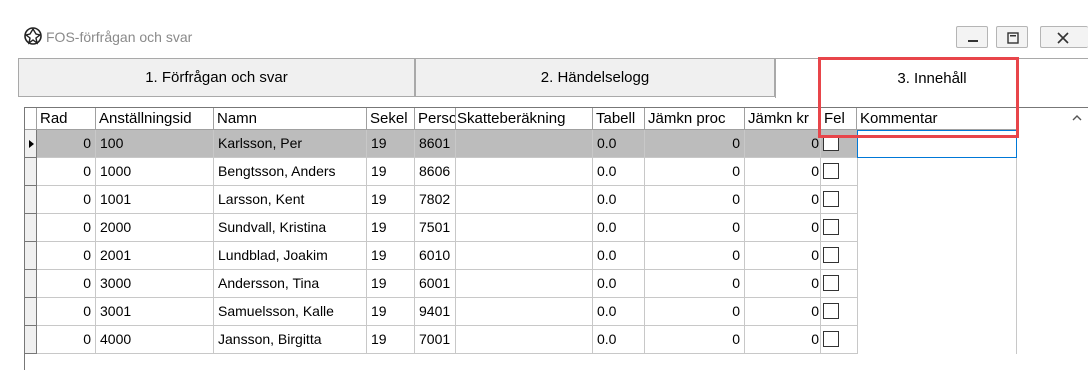 This screenshot has width=1088, height=370. Describe the element at coordinates (290, 144) in the screenshot. I see `cell-namn: Karlsson, Per` at that location.